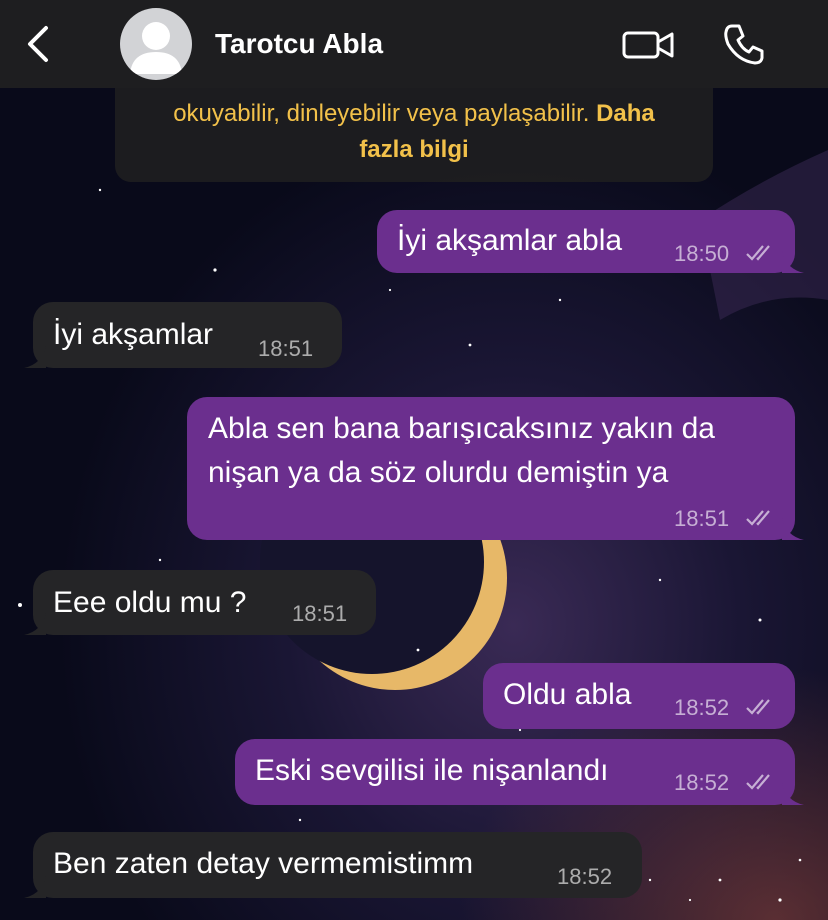 This screenshot has width=828, height=920. Describe the element at coordinates (414, 44) in the screenshot. I see `chat-header: Tarotcu Abla` at that location.